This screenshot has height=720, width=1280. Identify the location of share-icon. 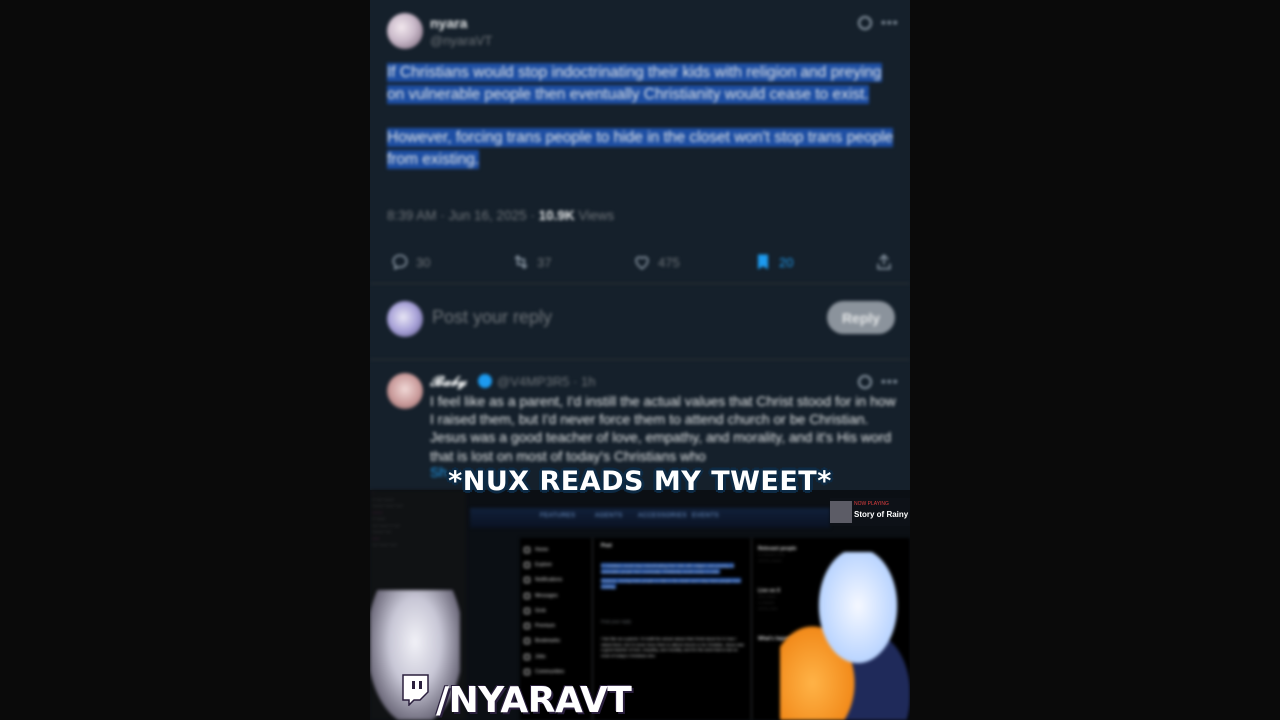
(884, 262).